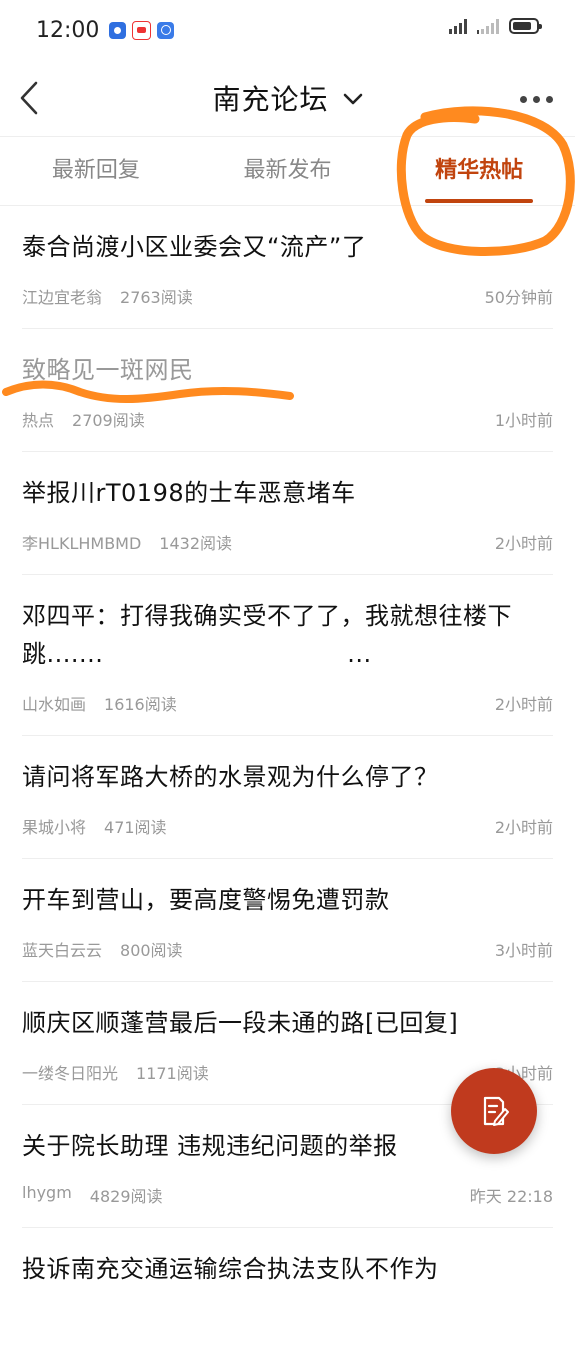 The image size is (575, 1350). I want to click on post-time: 1小时前, so click(523, 420).